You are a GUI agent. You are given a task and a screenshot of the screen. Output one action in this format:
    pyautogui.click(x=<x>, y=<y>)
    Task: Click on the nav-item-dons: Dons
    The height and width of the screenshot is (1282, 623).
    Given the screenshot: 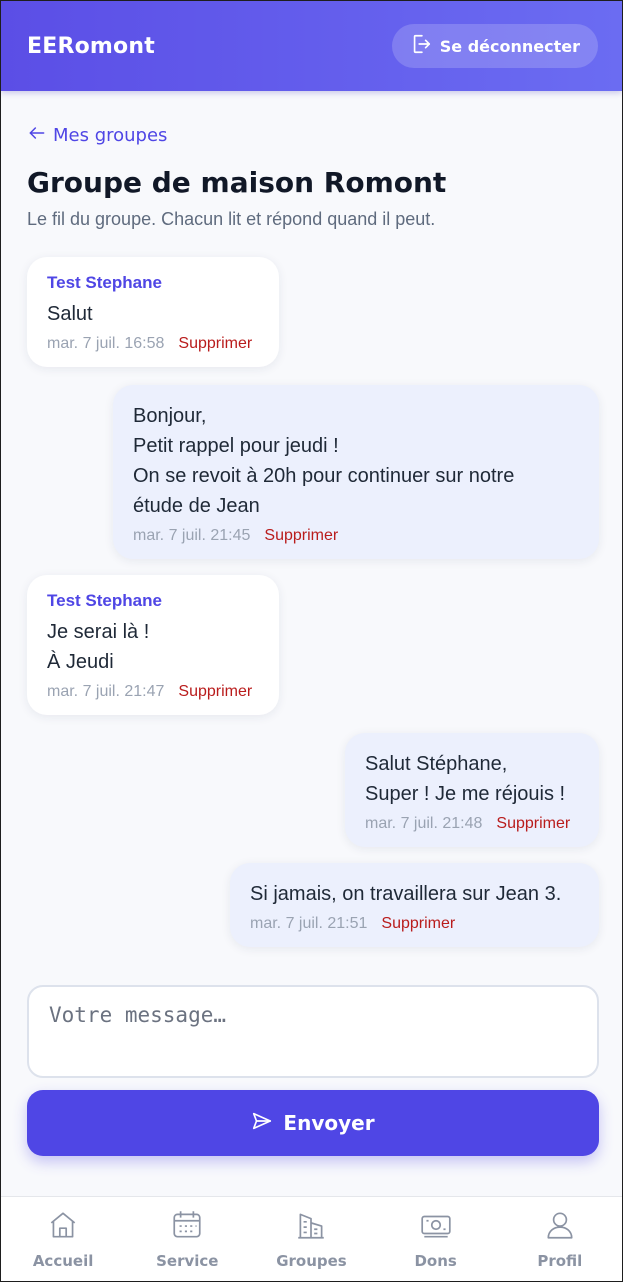 What is the action you would take?
    pyautogui.click(x=436, y=1239)
    